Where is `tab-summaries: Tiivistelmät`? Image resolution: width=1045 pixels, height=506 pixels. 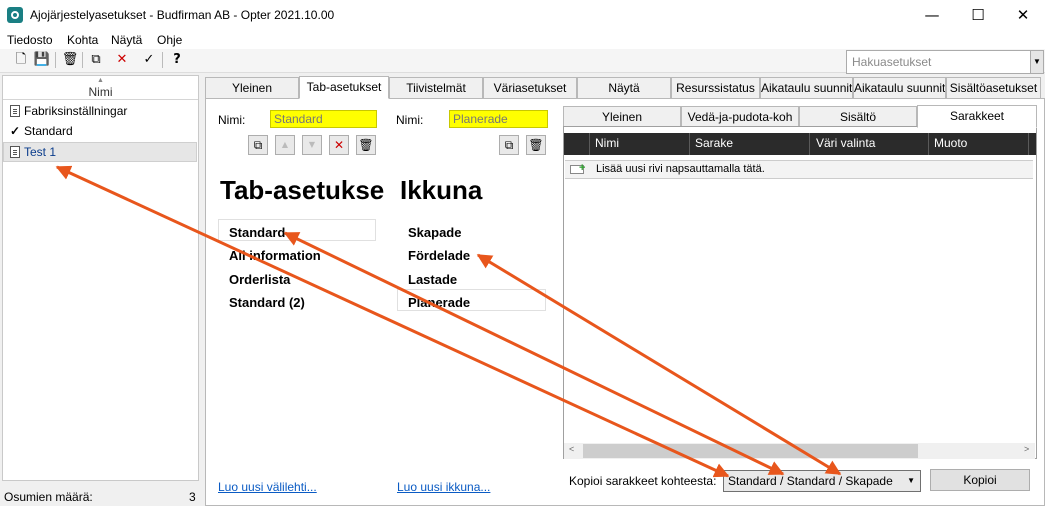 tab-summaries: Tiivistelmät is located at coordinates (436, 88).